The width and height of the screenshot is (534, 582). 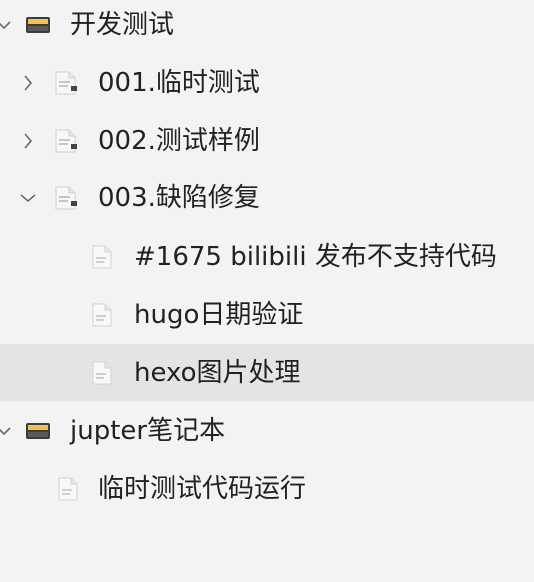 What do you see at coordinates (179, 197) in the screenshot?
I see `tree-item-label: 003.缺陷修复` at bounding box center [179, 197].